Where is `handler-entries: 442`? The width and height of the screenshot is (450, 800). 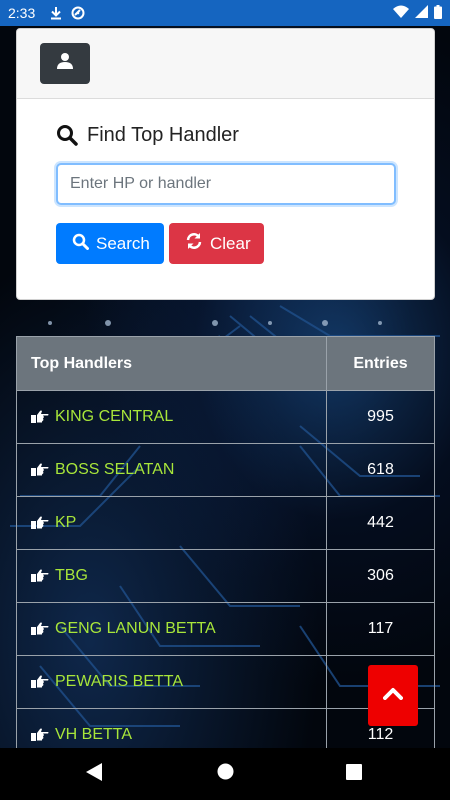 handler-entries: 442 is located at coordinates (380, 523).